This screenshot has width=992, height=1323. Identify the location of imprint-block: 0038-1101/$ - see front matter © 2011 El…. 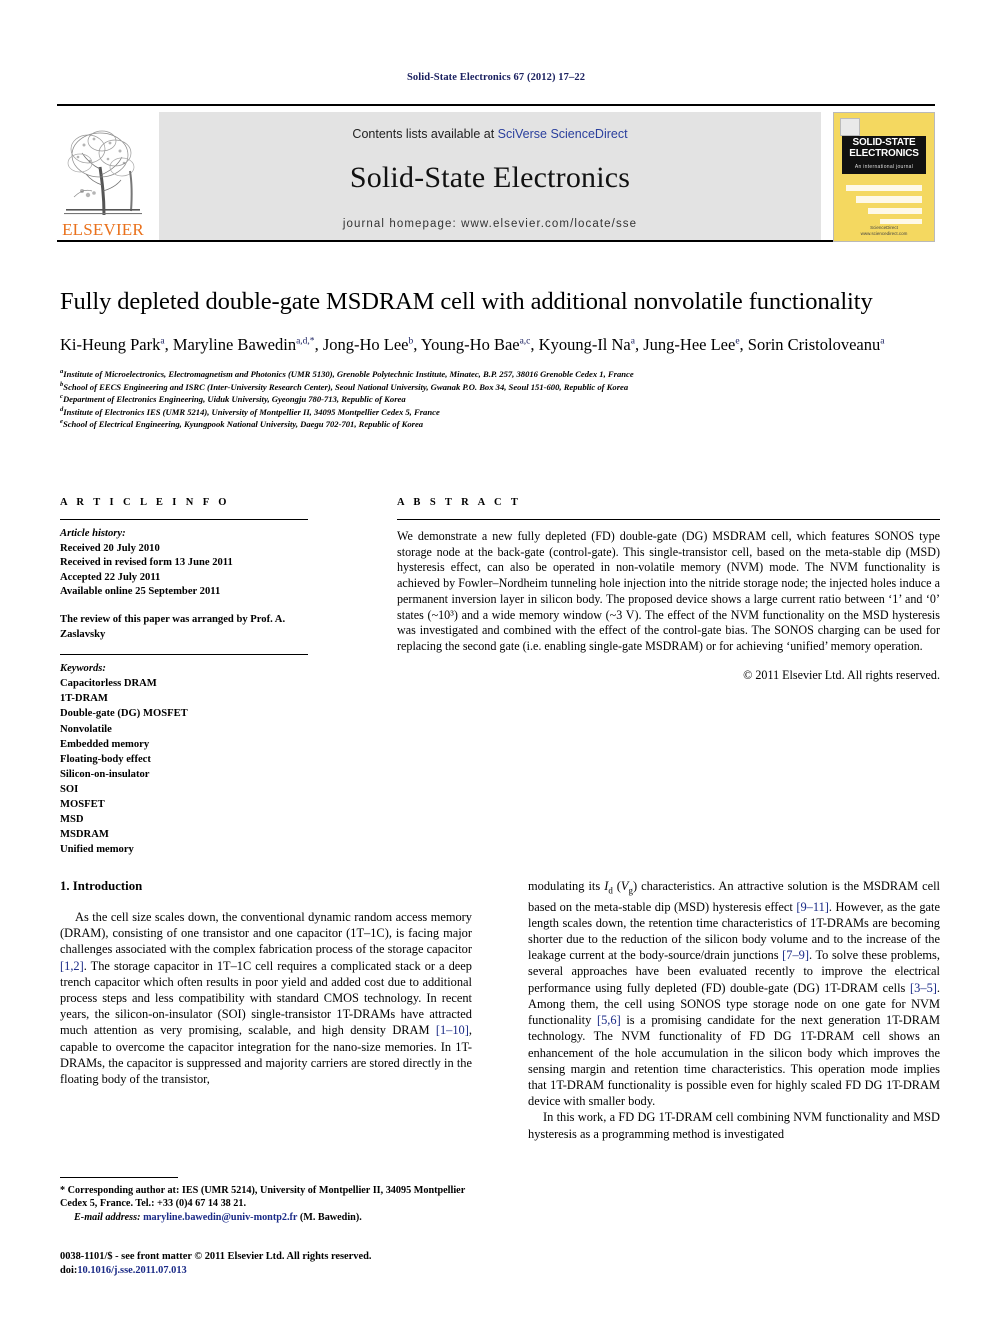
(266, 1263).